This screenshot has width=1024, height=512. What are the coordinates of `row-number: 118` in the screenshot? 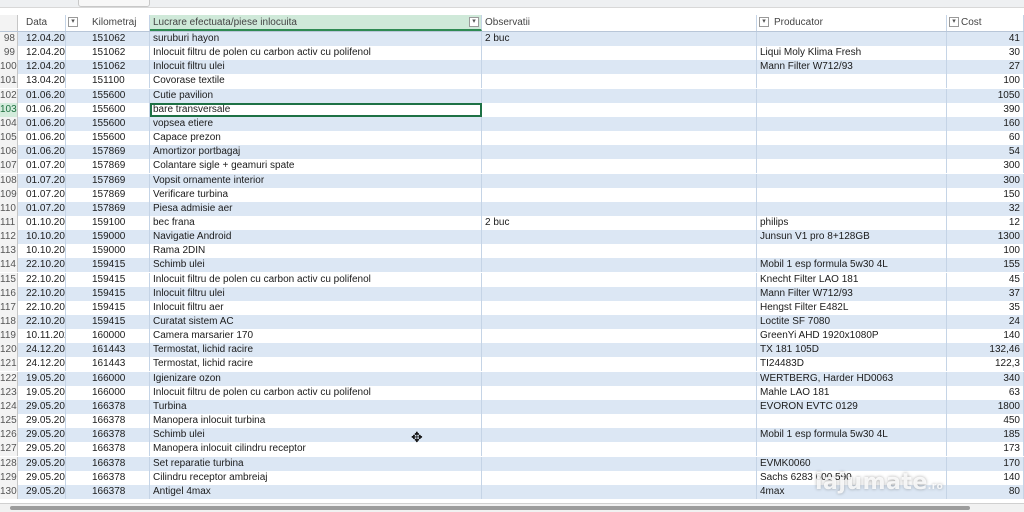 It's located at (9, 322).